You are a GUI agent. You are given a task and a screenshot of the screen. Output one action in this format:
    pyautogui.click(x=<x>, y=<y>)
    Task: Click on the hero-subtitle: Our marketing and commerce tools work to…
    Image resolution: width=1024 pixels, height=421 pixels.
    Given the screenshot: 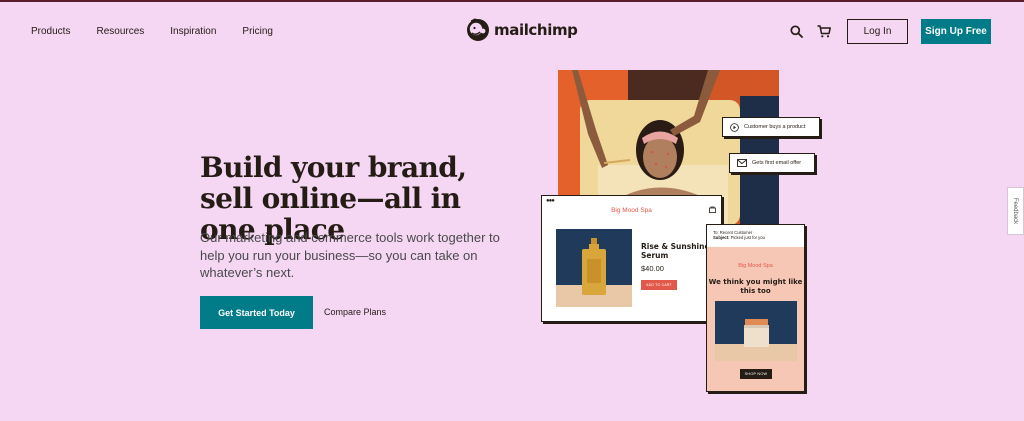 What is the action you would take?
    pyautogui.click(x=350, y=255)
    